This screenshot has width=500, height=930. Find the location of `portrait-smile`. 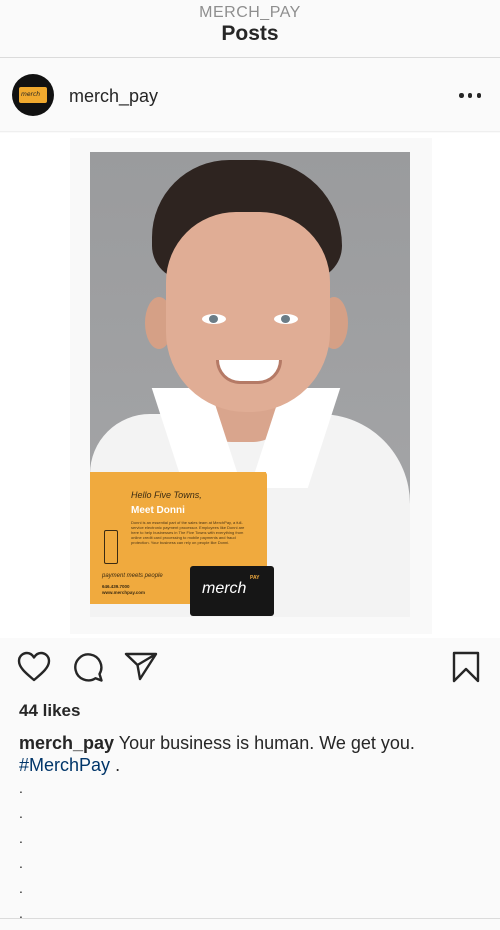

portrait-smile is located at coordinates (249, 372).